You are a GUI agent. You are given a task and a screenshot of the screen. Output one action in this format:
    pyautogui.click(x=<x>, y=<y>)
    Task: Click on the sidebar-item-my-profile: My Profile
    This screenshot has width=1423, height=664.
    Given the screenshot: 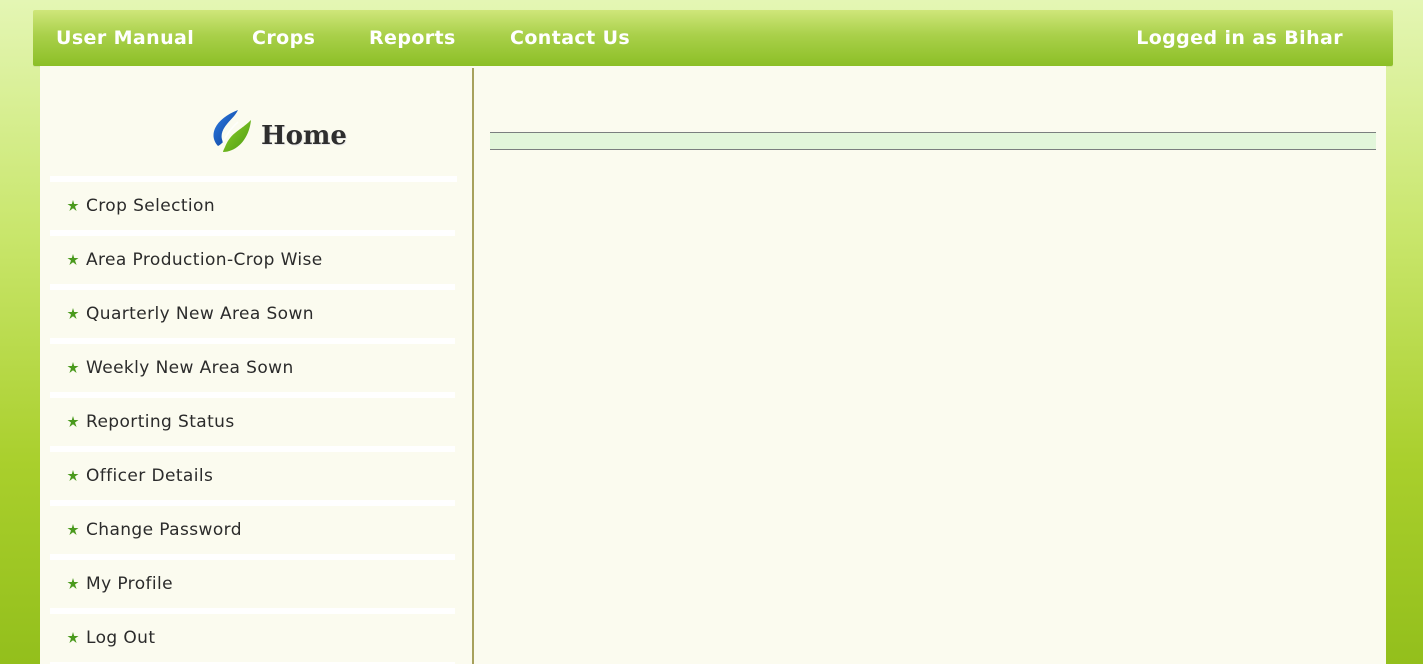 What is the action you would take?
    pyautogui.click(x=252, y=584)
    